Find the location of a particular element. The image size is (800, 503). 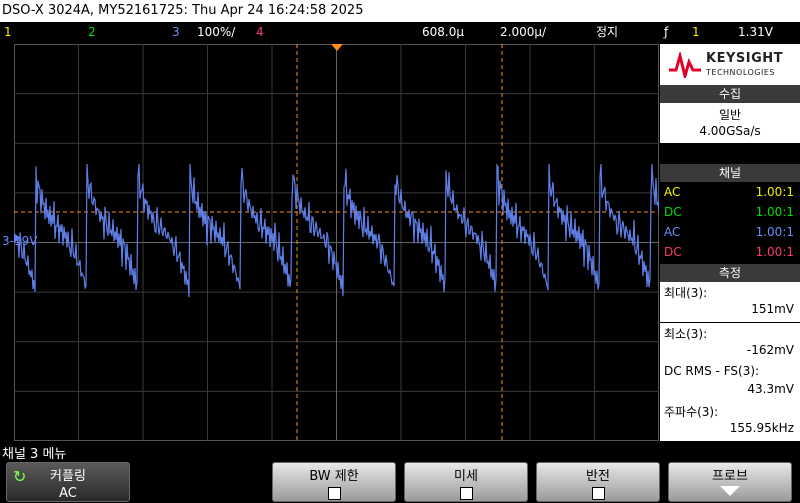

bw-limit-softkey: BW 제한 is located at coordinates (334, 482).